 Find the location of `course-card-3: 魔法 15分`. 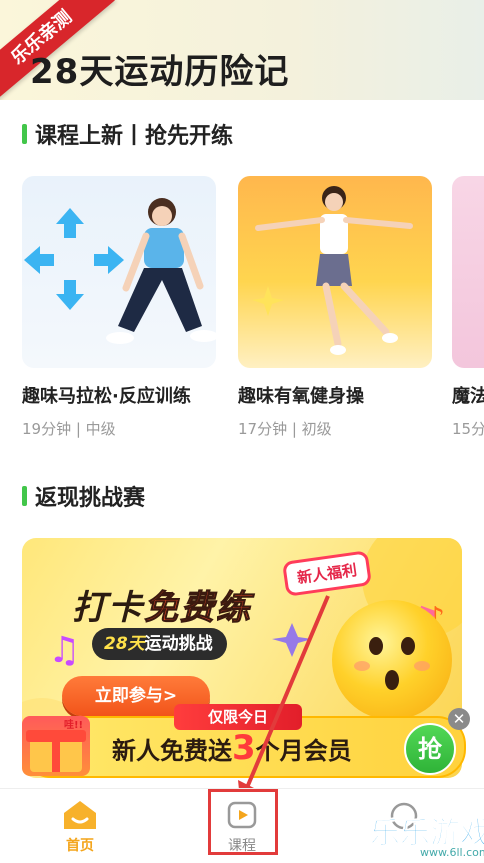

course-card-3: 魔法 15分 is located at coordinates (468, 307).